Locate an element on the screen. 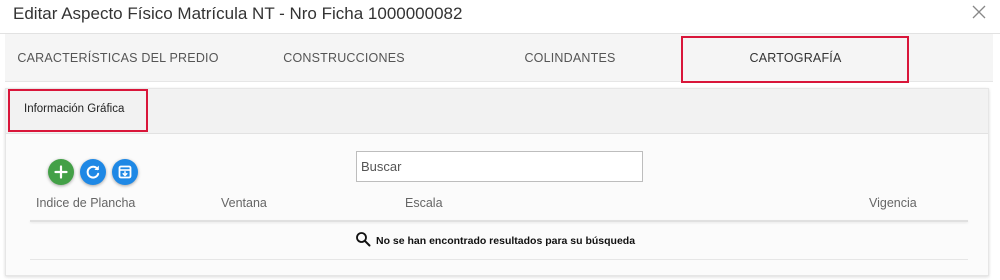 This screenshot has width=1000, height=280. refresh-button is located at coordinates (93, 172).